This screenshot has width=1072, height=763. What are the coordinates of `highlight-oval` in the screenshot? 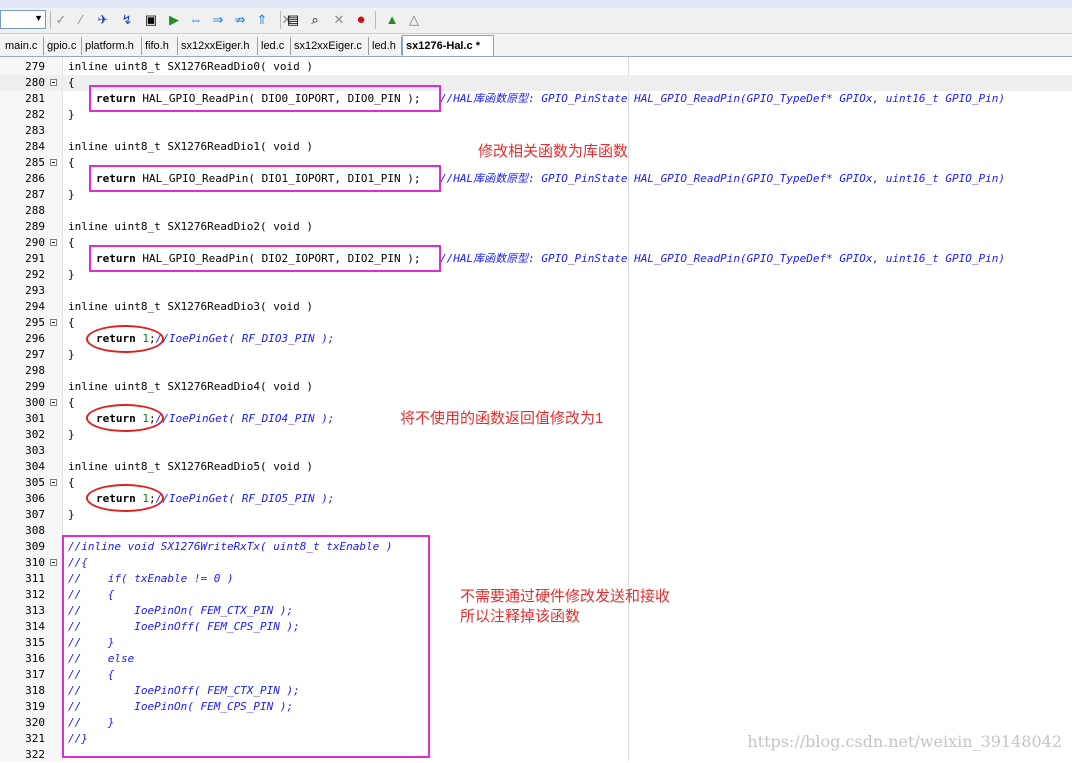 It's located at (125, 339).